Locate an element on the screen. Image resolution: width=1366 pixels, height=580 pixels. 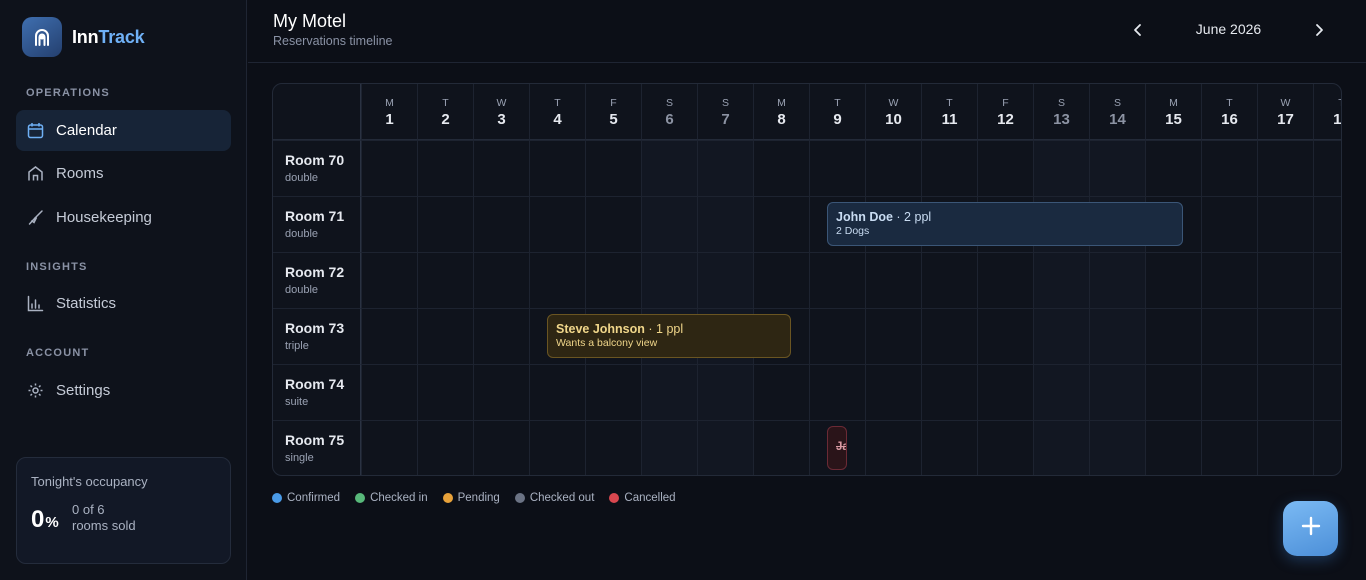
sidebar-item-housekeeping: Housekeeping is located at coordinates (123, 217).